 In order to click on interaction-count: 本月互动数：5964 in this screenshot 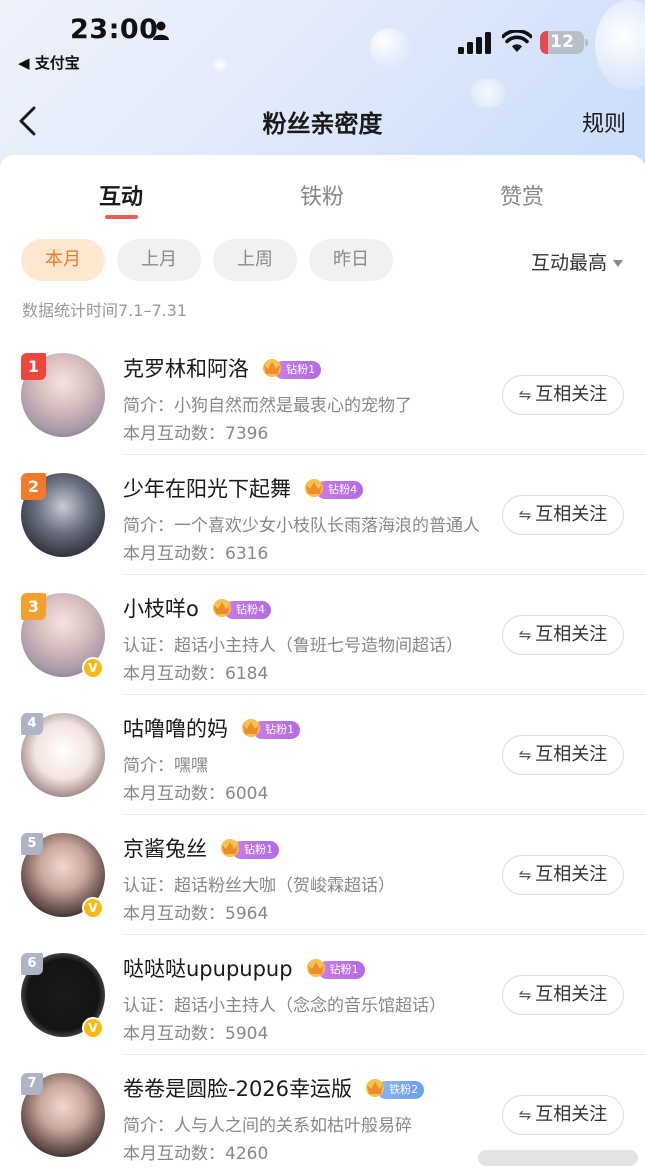, I will do `click(196, 914)`.